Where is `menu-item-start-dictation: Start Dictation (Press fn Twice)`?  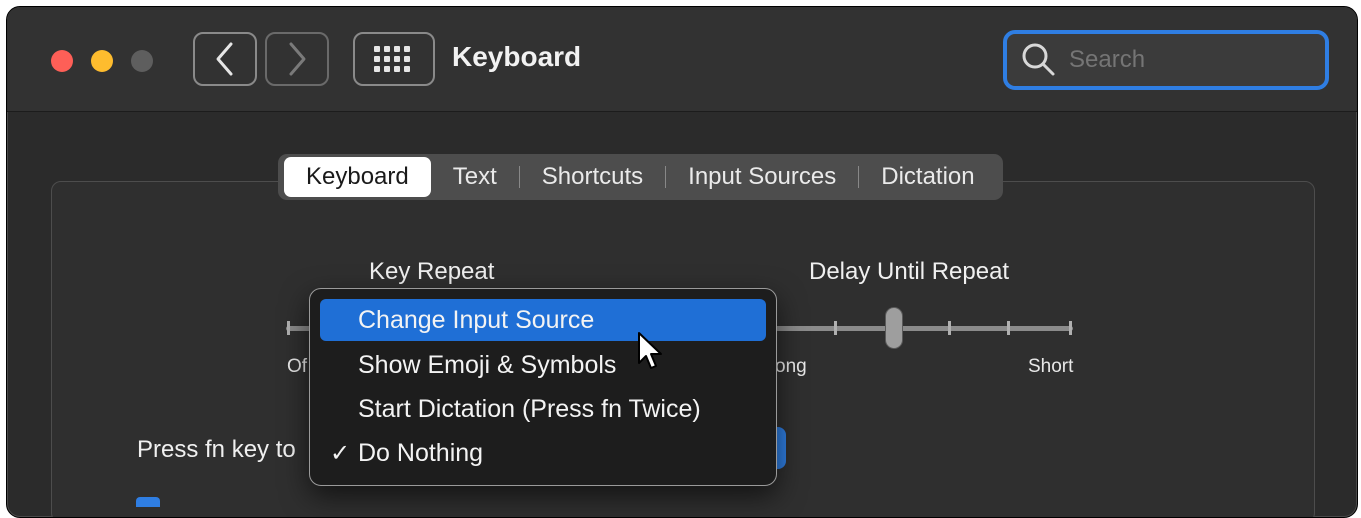 menu-item-start-dictation: Start Dictation (Press fn Twice) is located at coordinates (543, 409).